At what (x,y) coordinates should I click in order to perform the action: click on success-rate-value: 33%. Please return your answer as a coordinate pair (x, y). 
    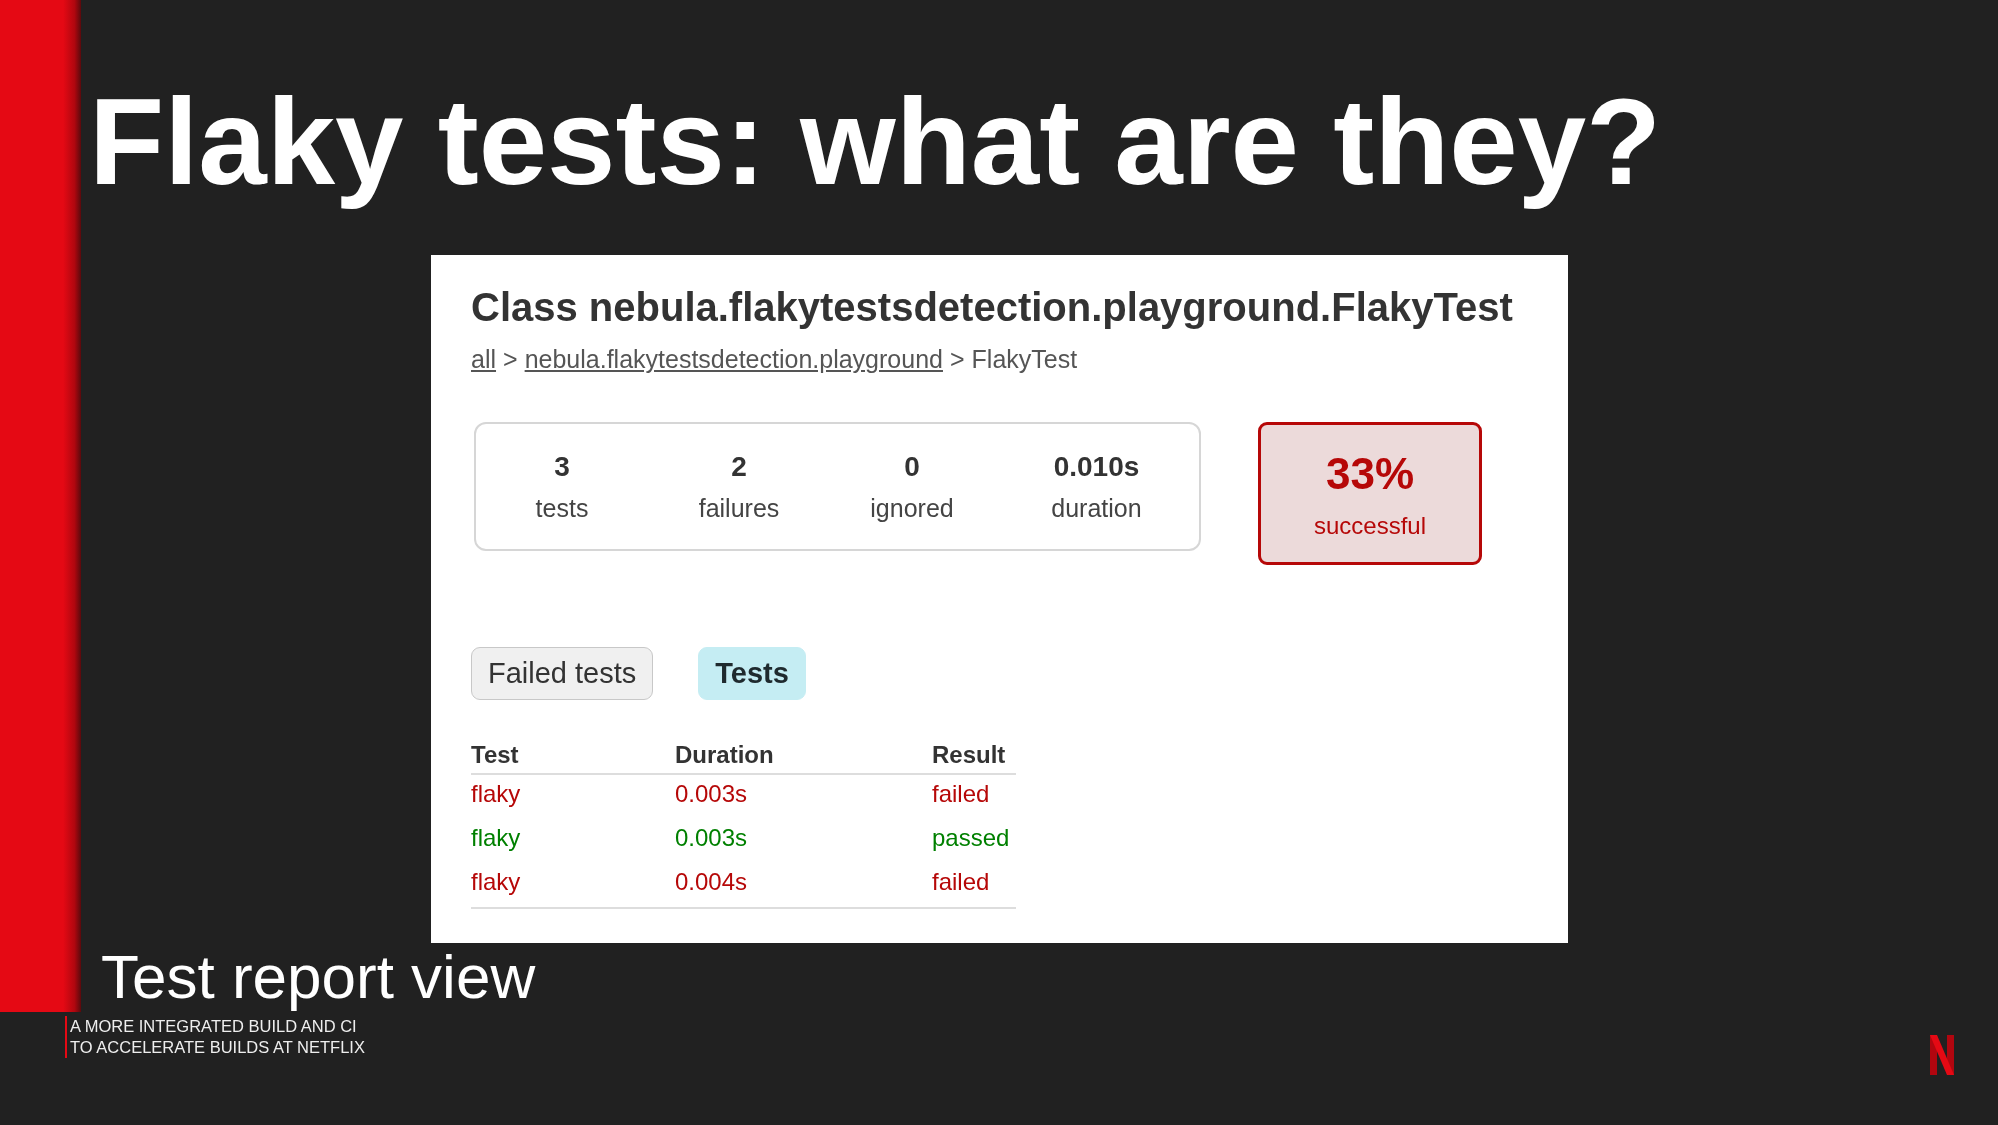
    Looking at the image, I should click on (1370, 474).